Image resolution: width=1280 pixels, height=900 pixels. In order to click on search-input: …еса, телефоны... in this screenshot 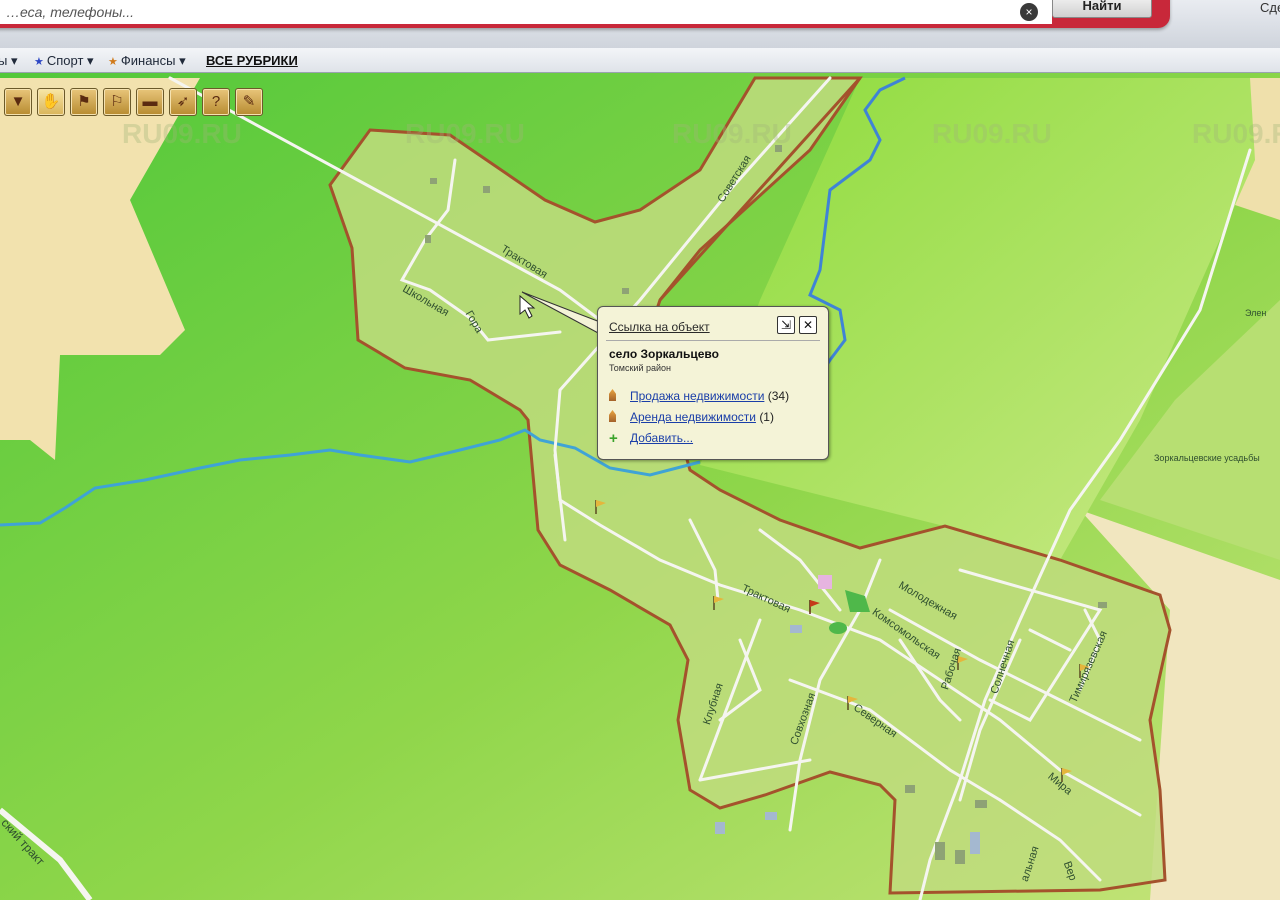, I will do `click(526, 12)`.